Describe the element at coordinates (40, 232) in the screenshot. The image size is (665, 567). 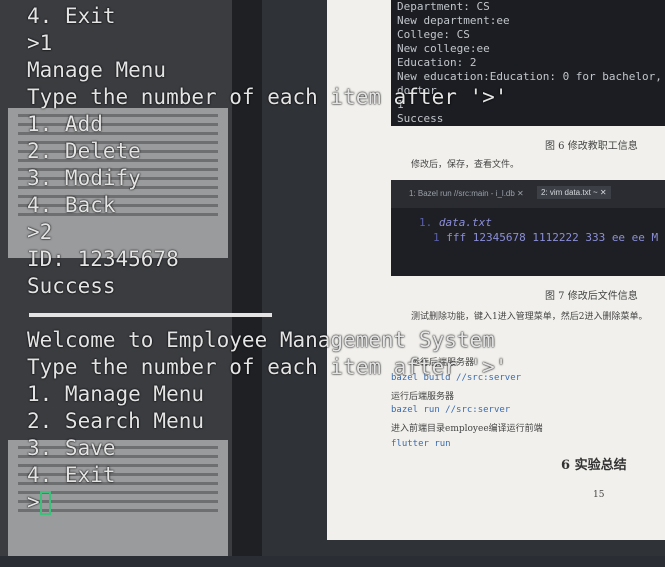
I see `terminal-line: >2` at that location.